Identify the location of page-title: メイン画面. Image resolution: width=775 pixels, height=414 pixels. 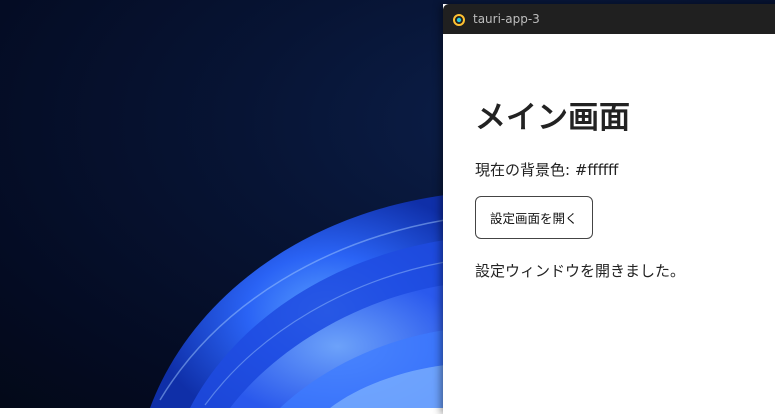
(552, 118).